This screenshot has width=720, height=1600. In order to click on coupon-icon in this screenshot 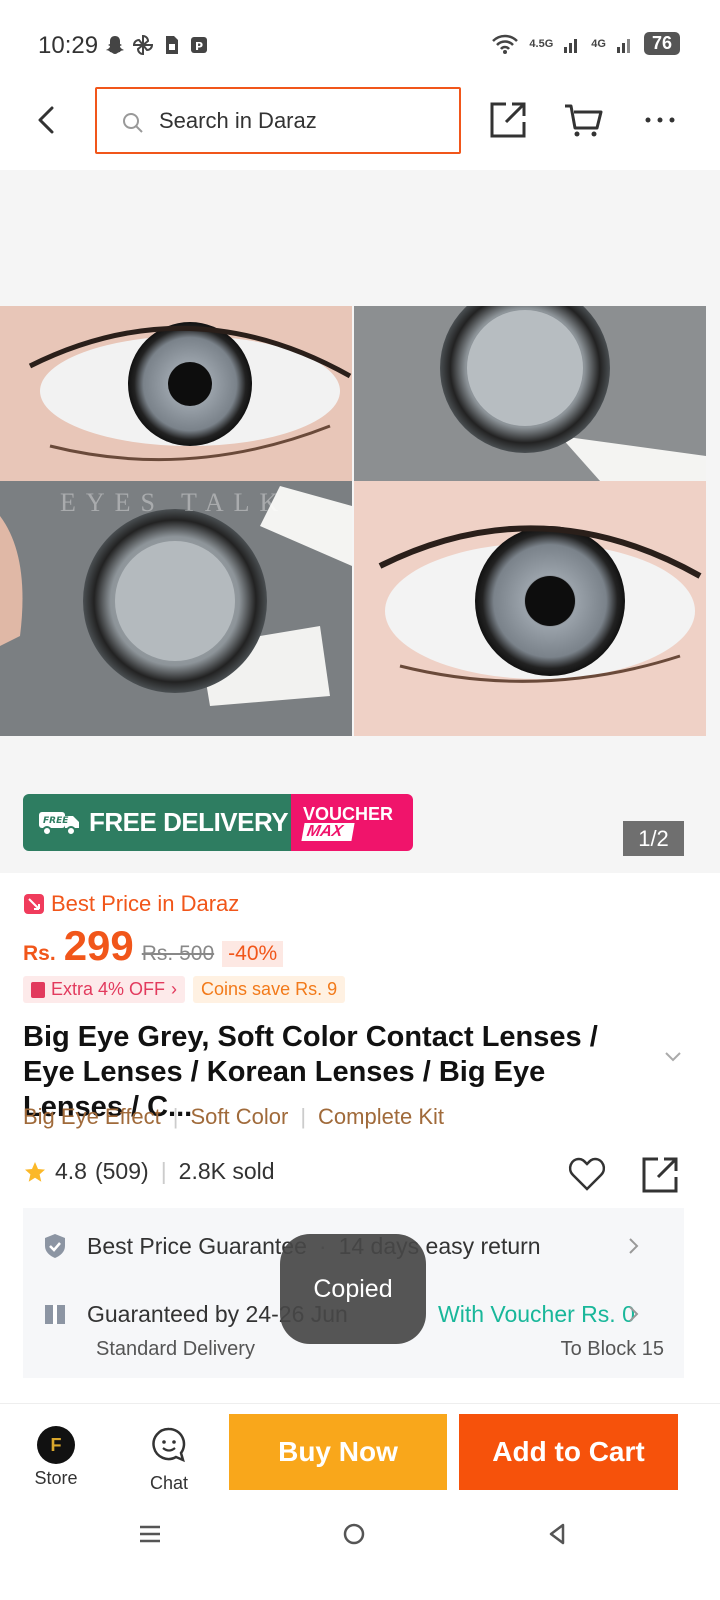, I will do `click(38, 989)`.